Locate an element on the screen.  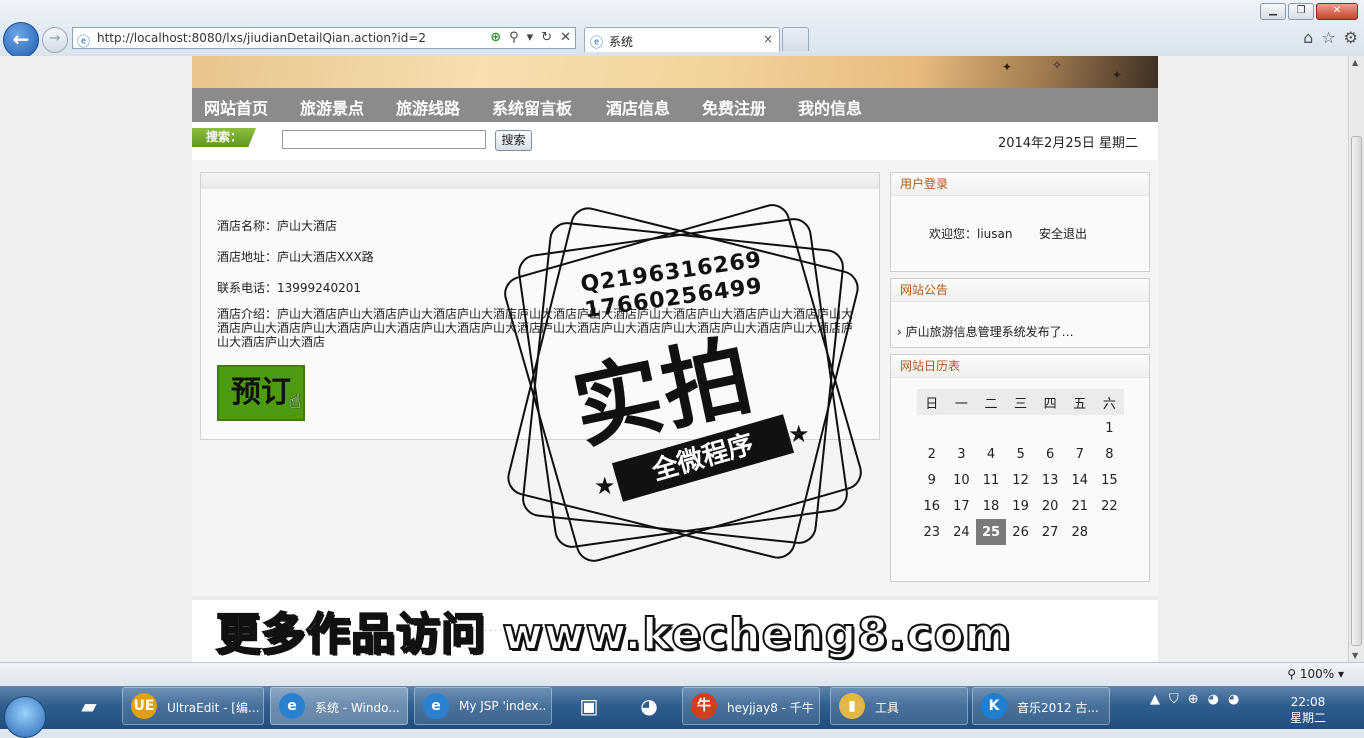
logout-link: 安全退出 is located at coordinates (1063, 233).